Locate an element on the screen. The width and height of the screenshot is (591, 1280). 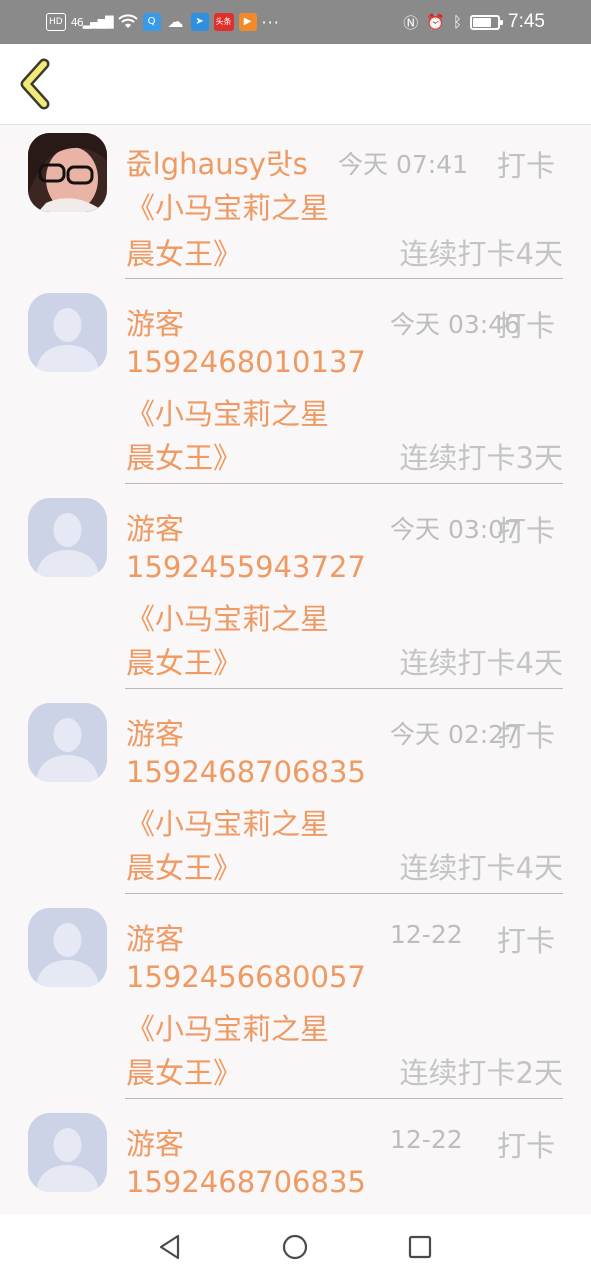
user-phone: 1592456680057 is located at coordinates (246, 977).